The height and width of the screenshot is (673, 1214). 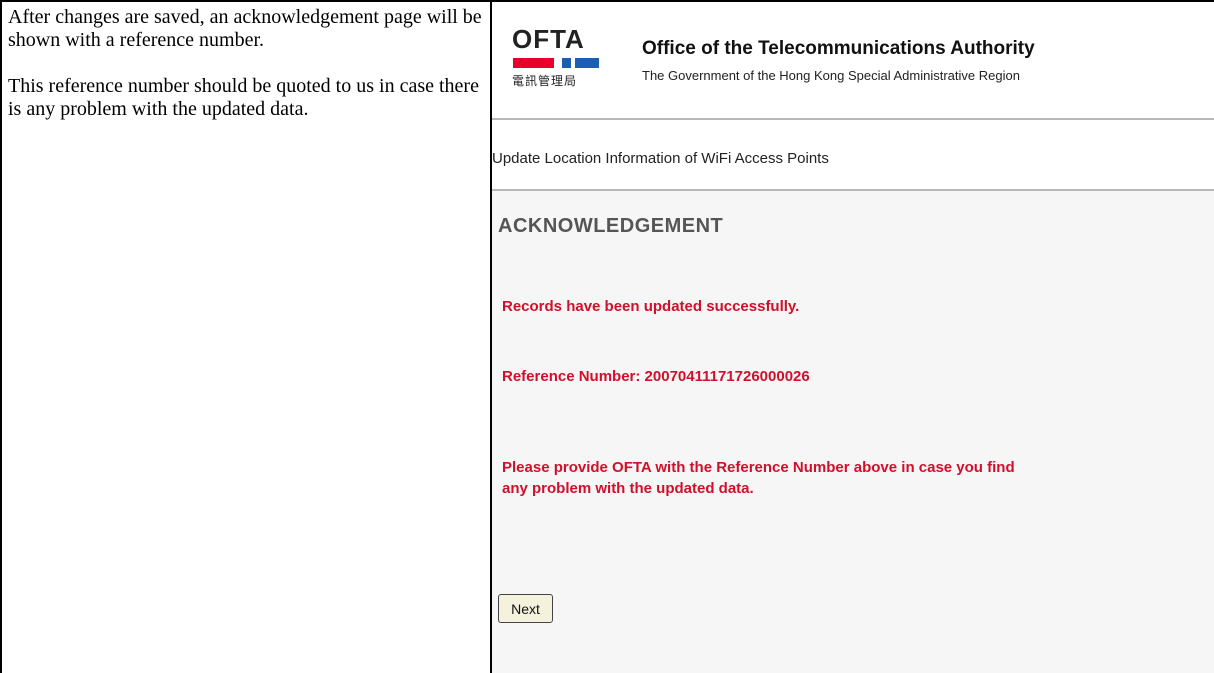 What do you see at coordinates (525, 608) in the screenshot?
I see `next-button: Next` at bounding box center [525, 608].